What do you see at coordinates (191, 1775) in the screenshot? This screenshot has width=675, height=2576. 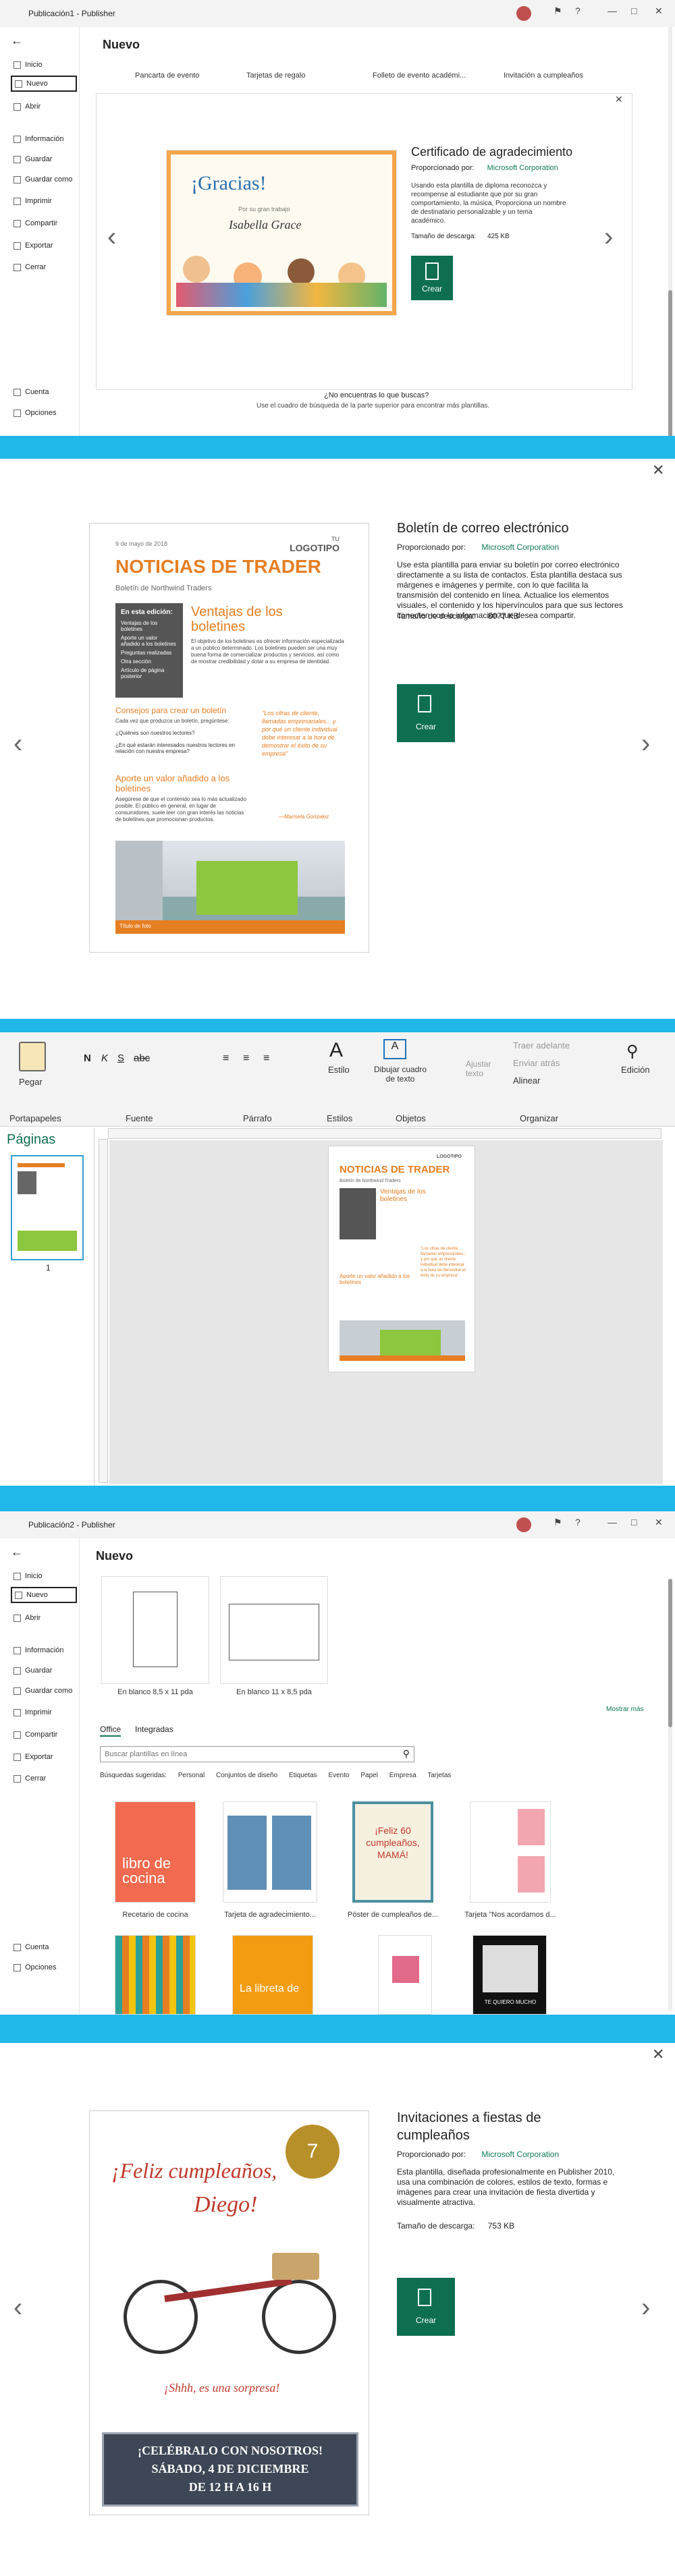 I see `suggestion-link: Personal` at bounding box center [191, 1775].